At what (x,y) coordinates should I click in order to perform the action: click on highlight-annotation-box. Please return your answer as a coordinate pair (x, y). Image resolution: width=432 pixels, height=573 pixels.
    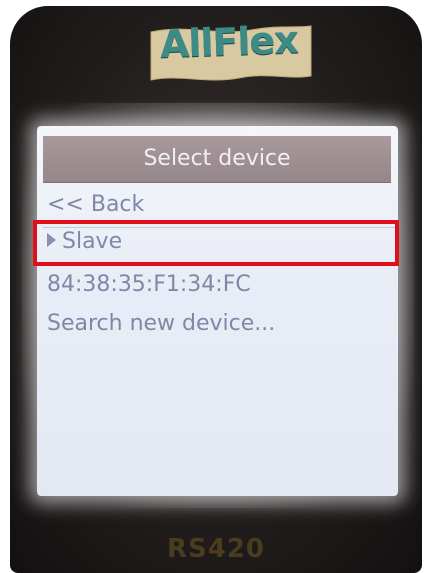
    Looking at the image, I should click on (216, 243).